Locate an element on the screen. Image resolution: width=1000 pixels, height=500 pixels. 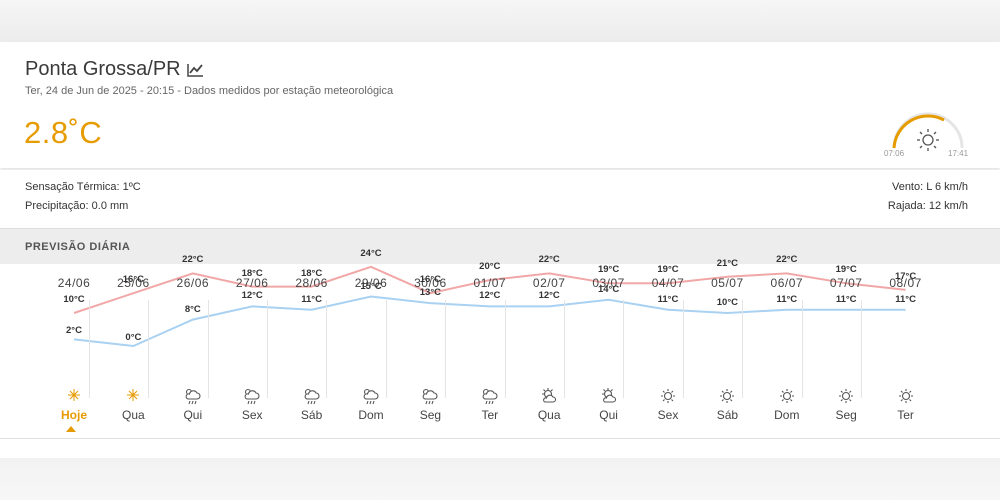
forecast-date: 01/07 is located at coordinates (490, 283).